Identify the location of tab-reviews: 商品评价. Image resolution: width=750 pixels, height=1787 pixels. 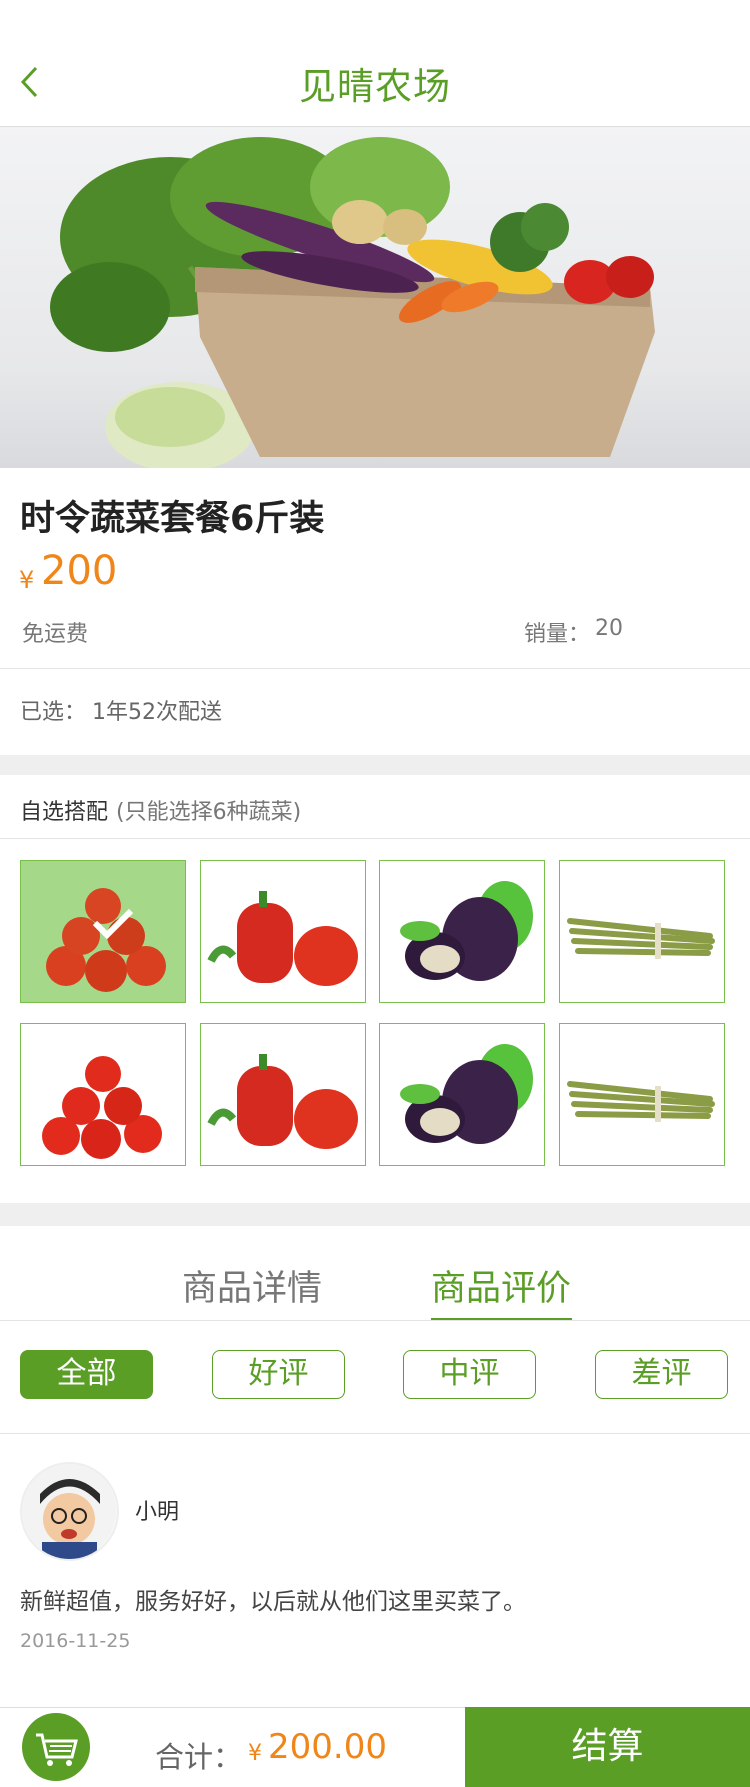
(501, 1285).